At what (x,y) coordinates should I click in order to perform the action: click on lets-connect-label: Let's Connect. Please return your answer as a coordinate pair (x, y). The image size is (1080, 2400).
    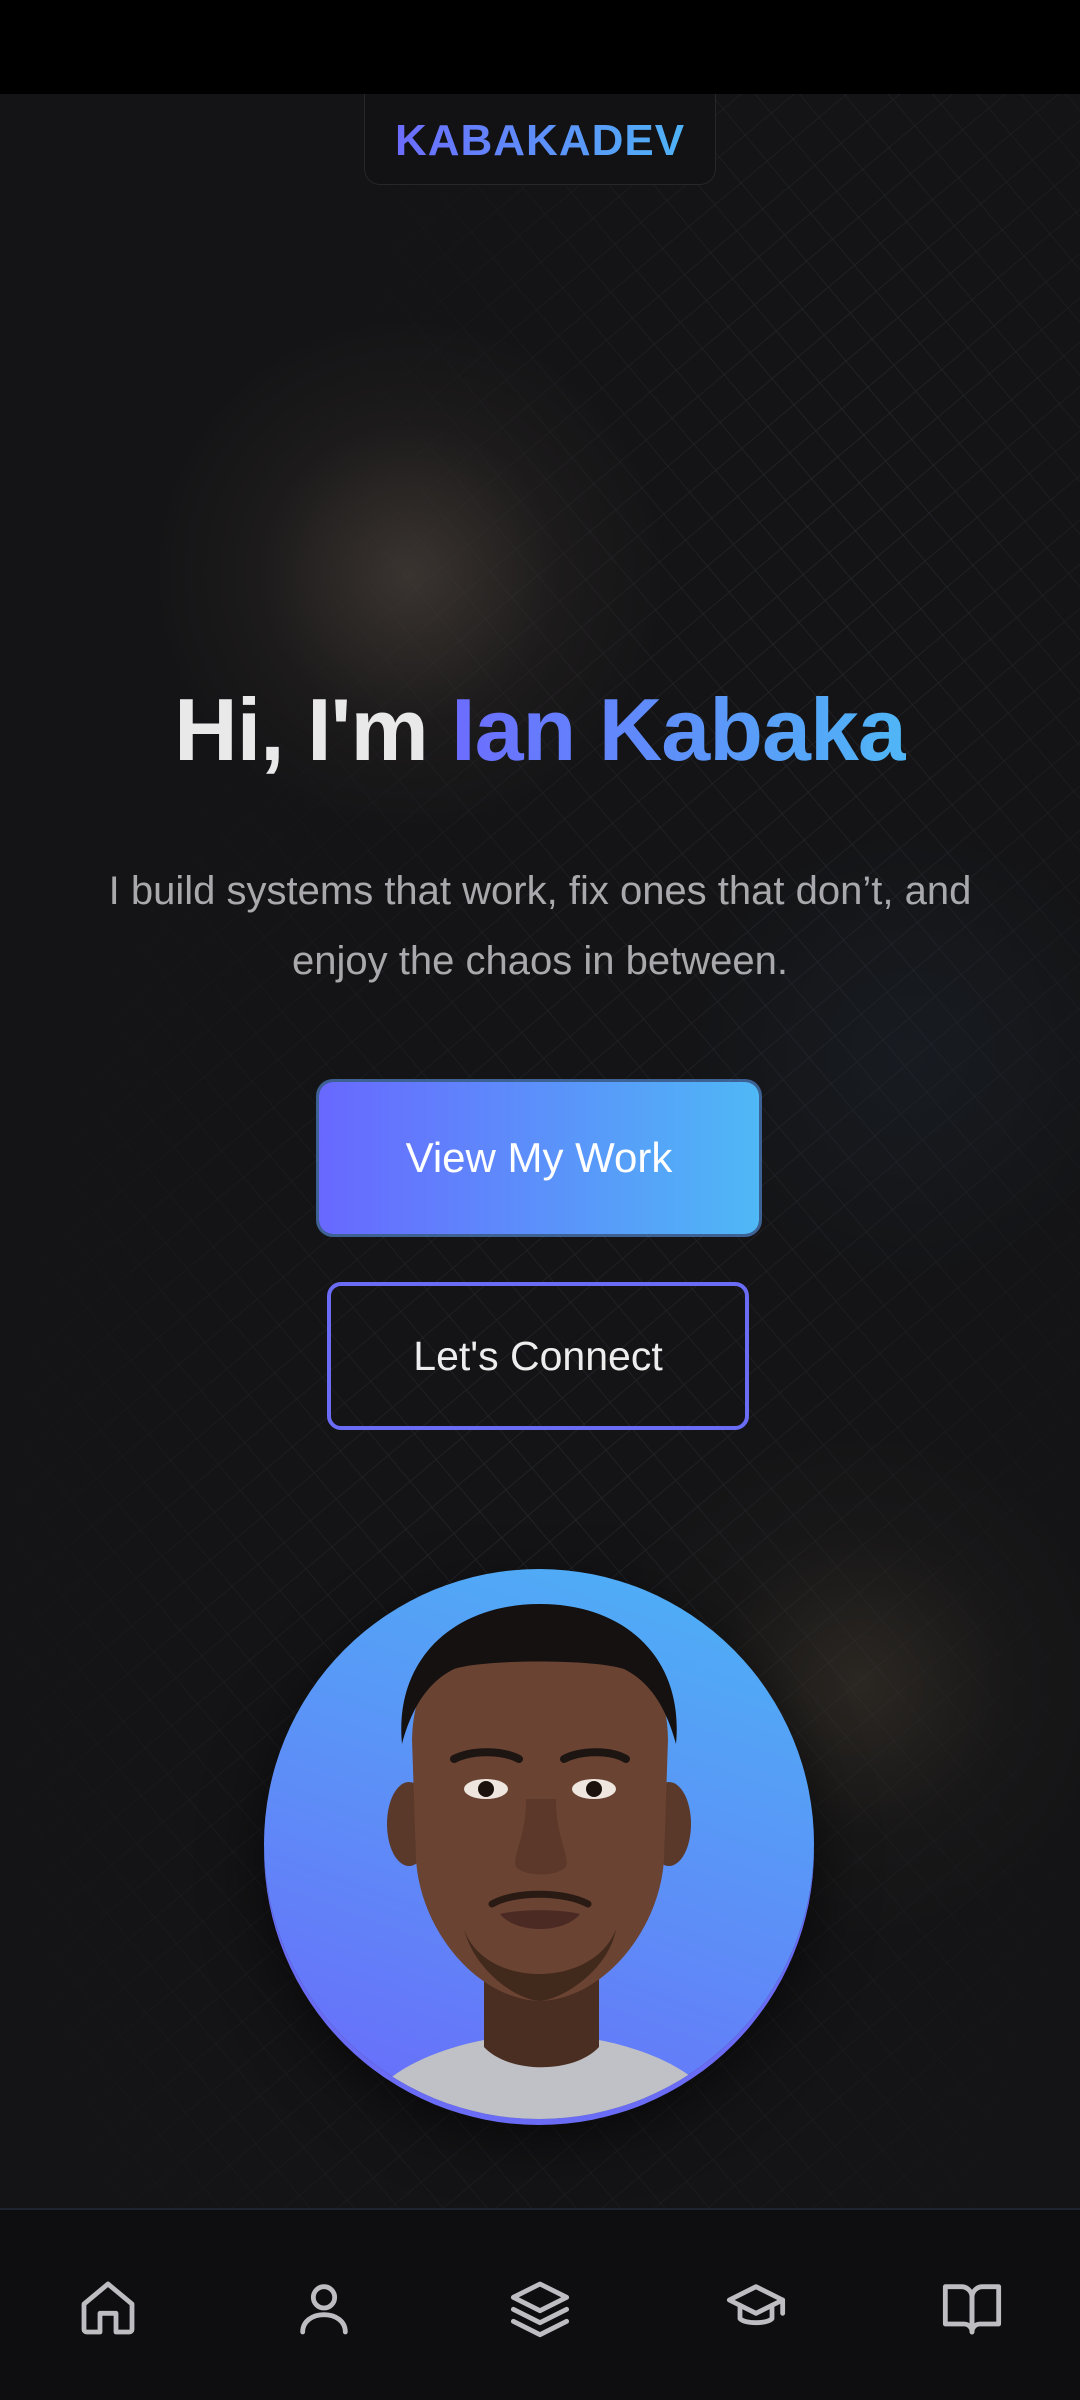
    Looking at the image, I should click on (538, 1355).